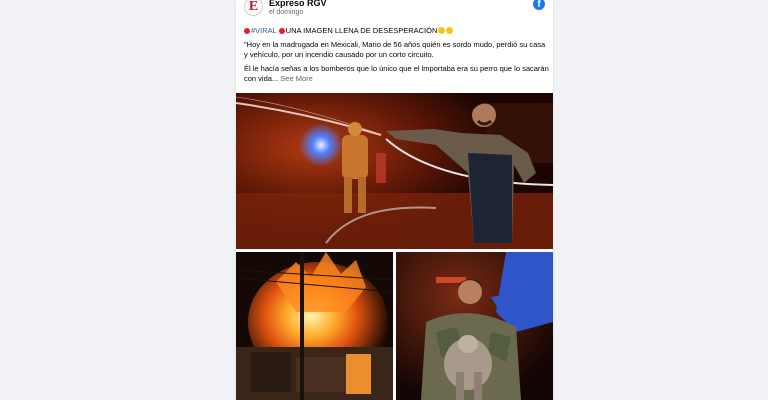 Image resolution: width=768 pixels, height=400 pixels. I want to click on avatar-letter: E, so click(253, 7).